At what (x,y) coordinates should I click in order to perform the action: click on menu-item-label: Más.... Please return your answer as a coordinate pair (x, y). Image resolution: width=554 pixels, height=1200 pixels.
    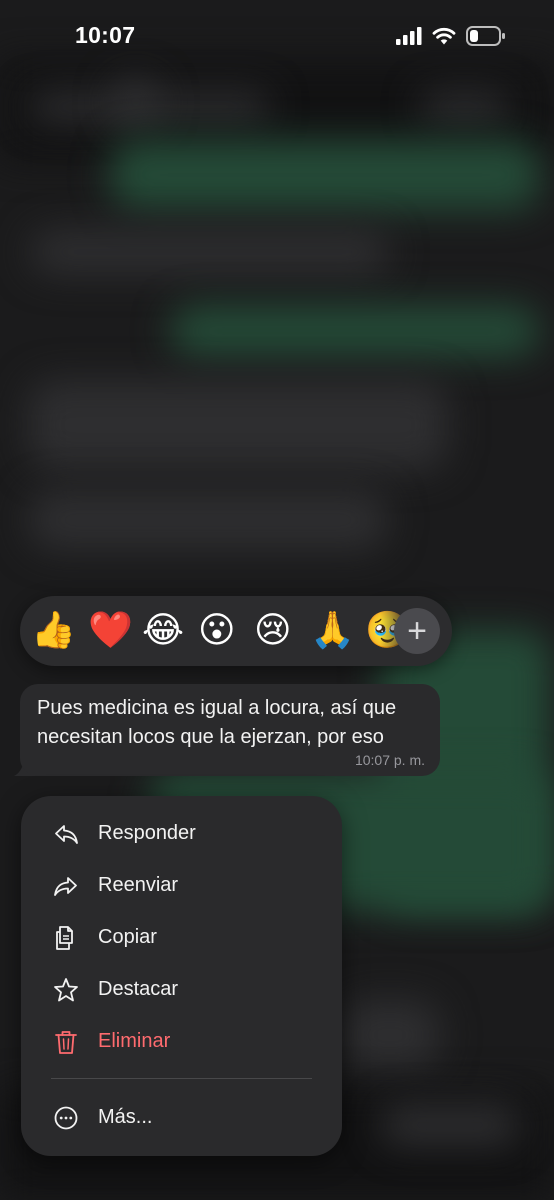
    Looking at the image, I should click on (125, 1117).